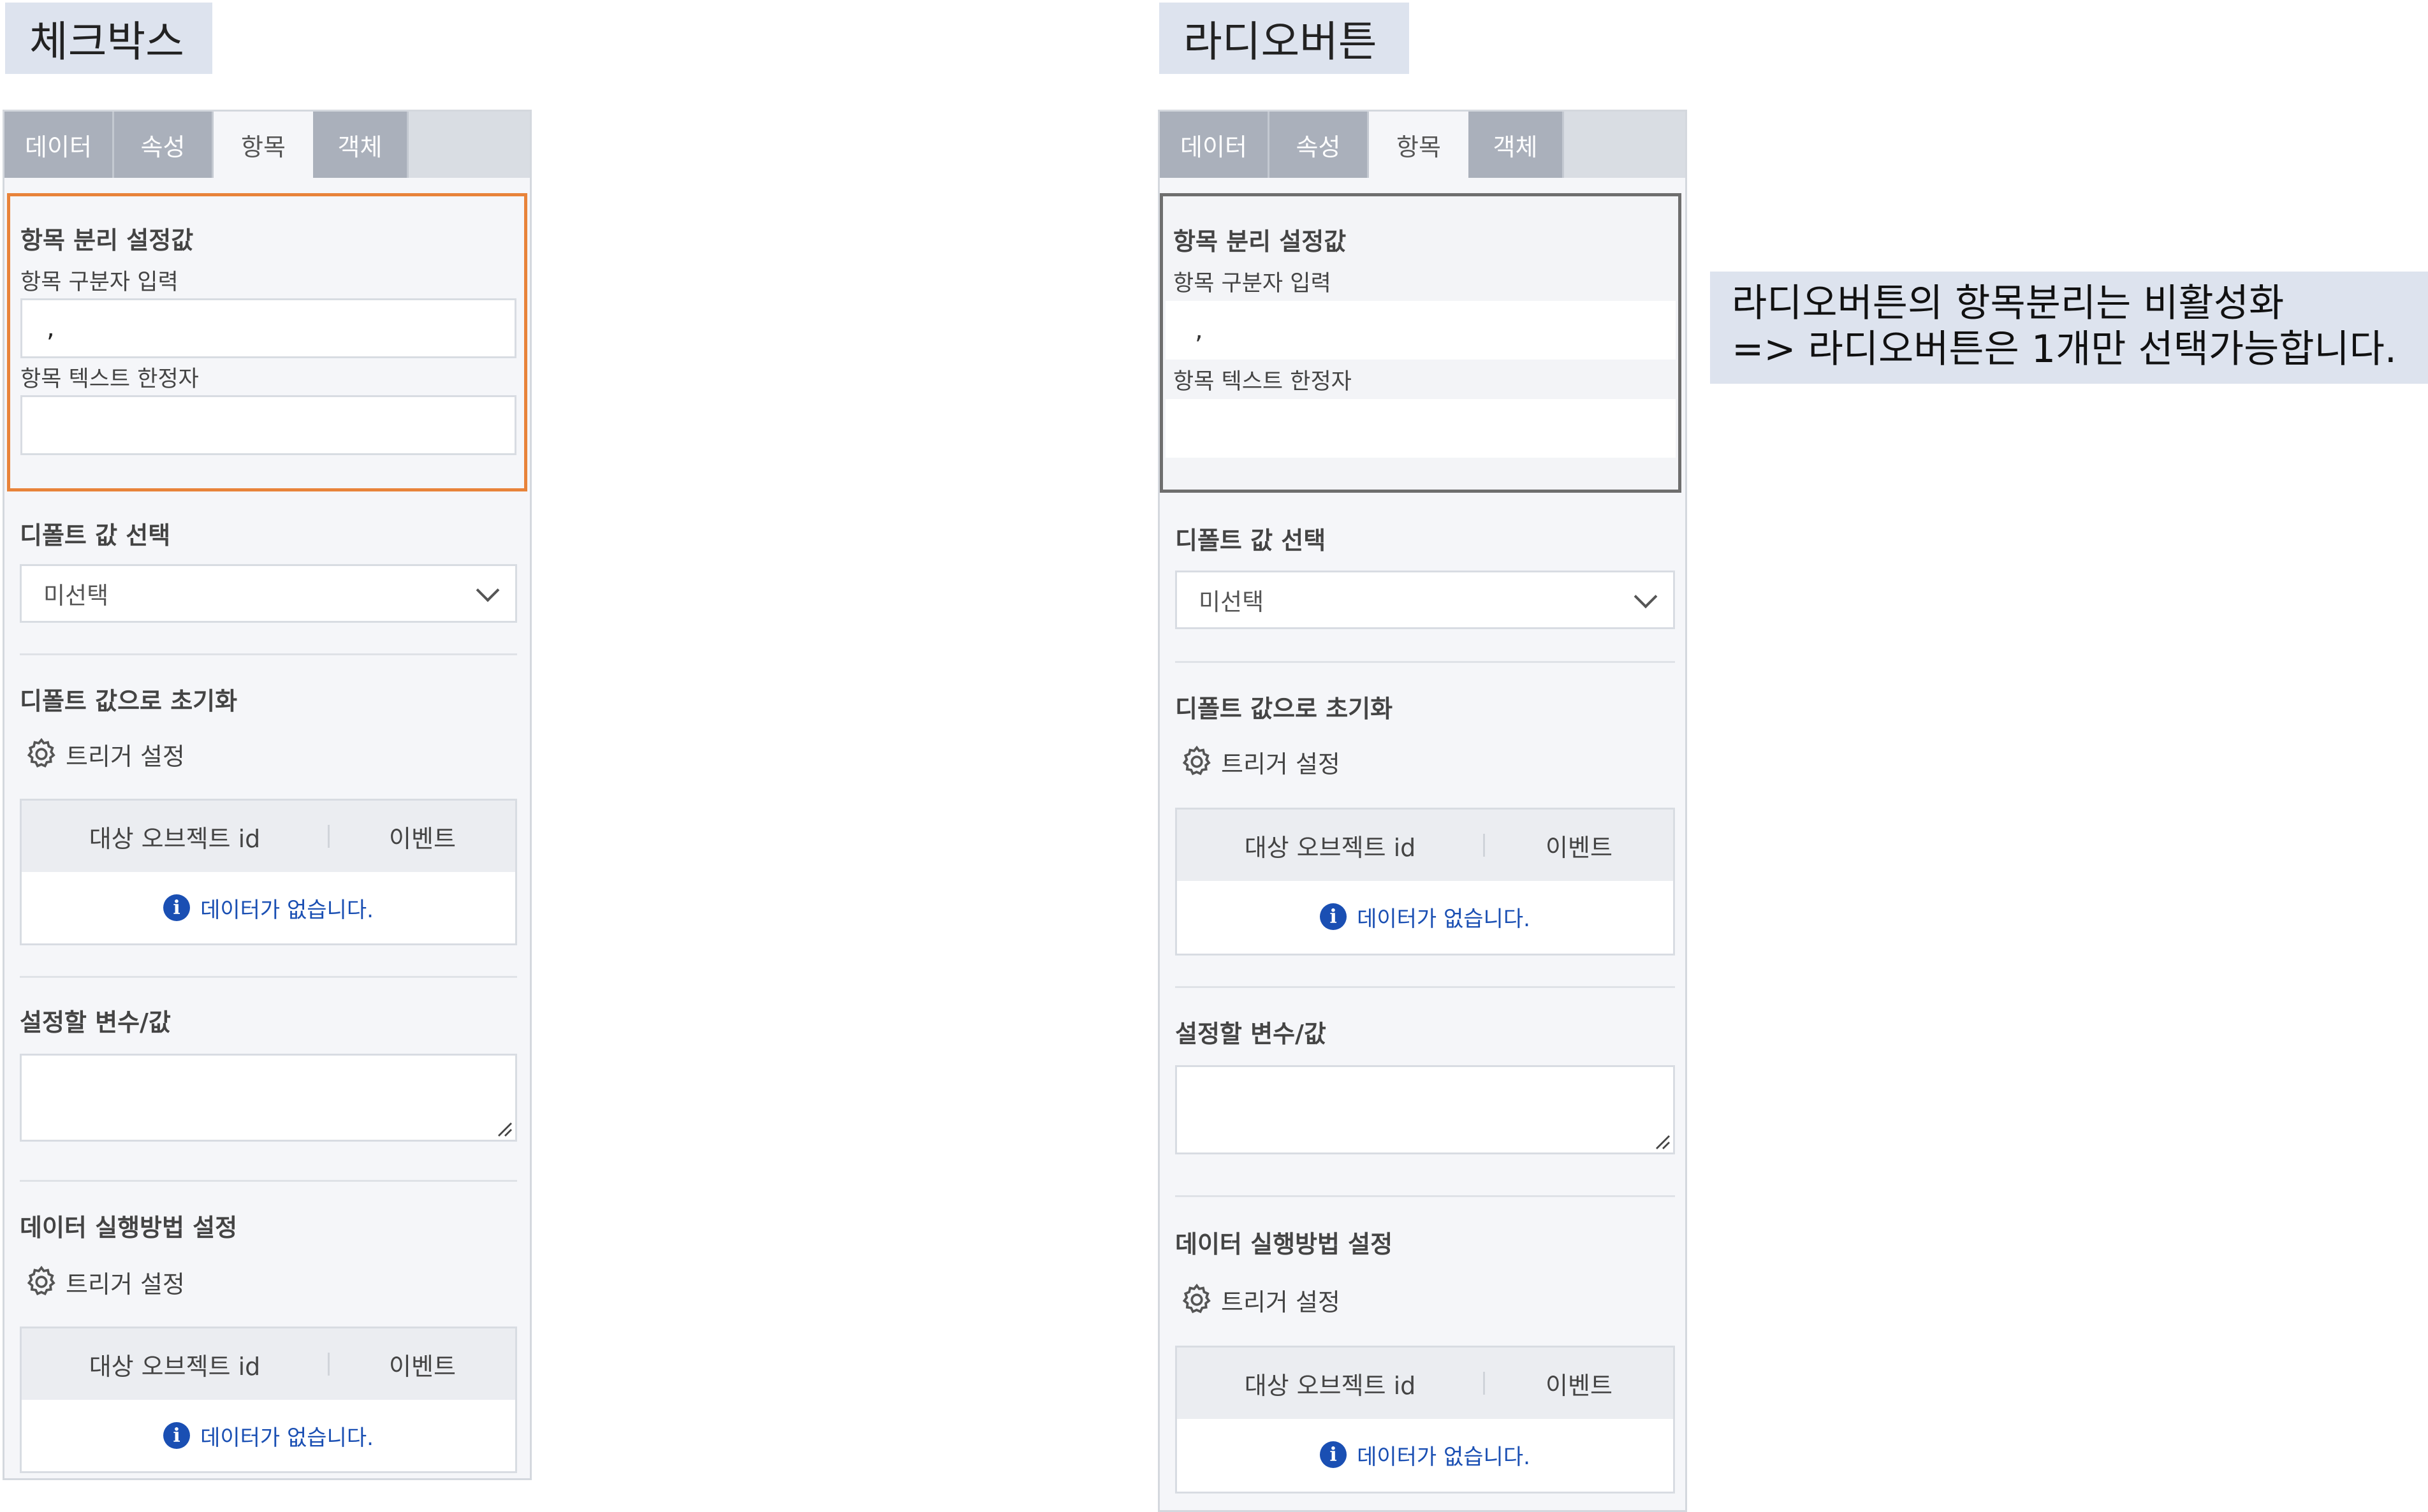  What do you see at coordinates (268, 328) in the screenshot?
I see `delimiter-input: ,` at bounding box center [268, 328].